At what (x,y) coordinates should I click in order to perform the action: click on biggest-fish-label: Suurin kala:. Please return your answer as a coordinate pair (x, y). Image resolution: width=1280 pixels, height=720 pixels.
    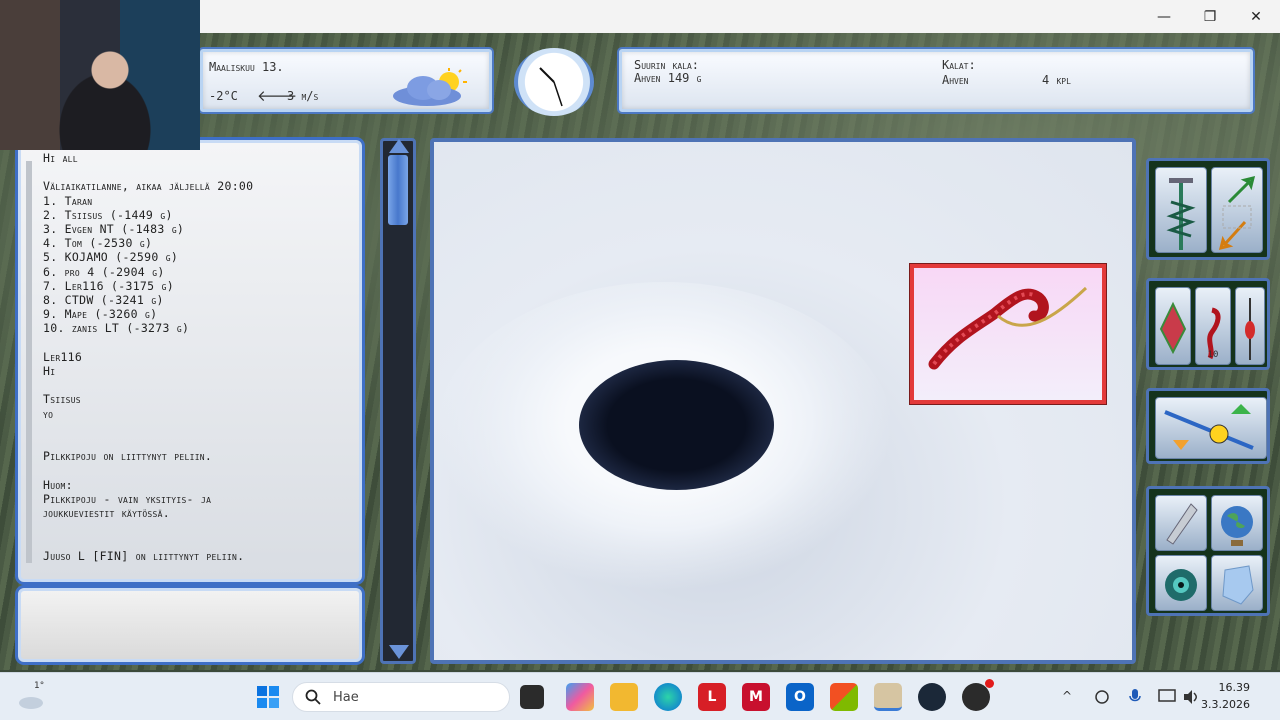
    Looking at the image, I should click on (667, 65).